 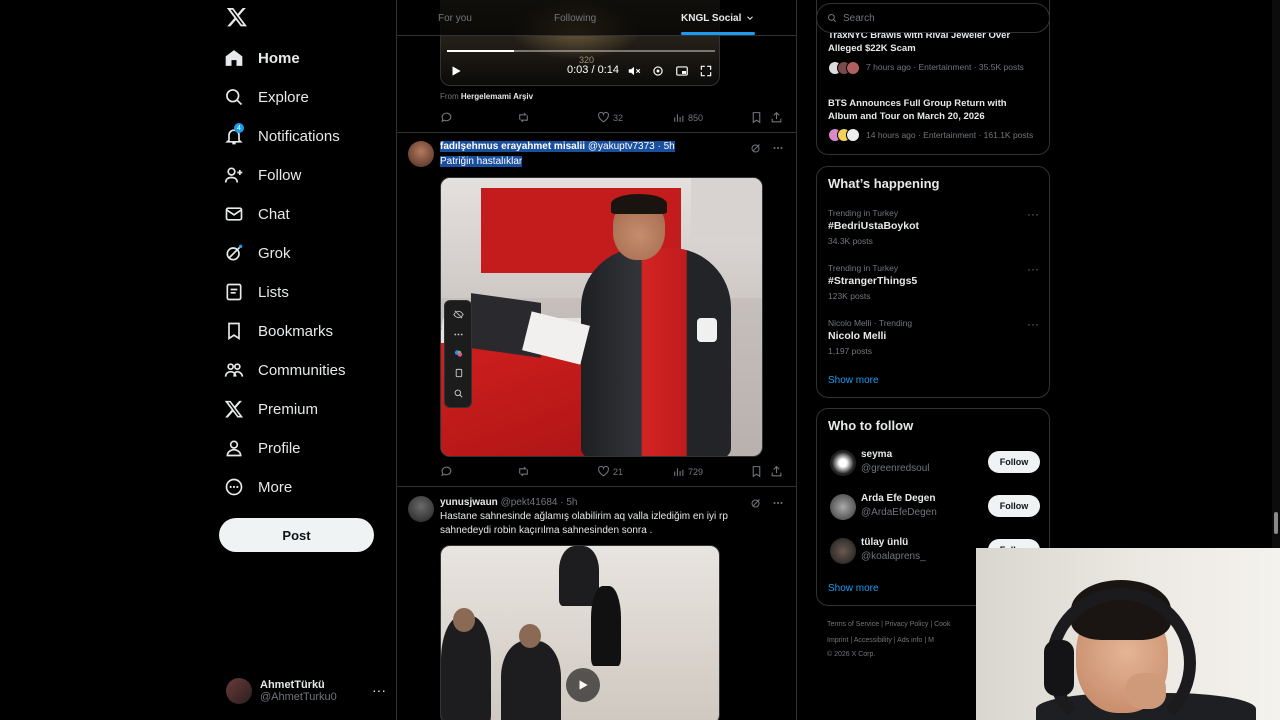 What do you see at coordinates (258, 487) in the screenshot?
I see `nav-more: More` at bounding box center [258, 487].